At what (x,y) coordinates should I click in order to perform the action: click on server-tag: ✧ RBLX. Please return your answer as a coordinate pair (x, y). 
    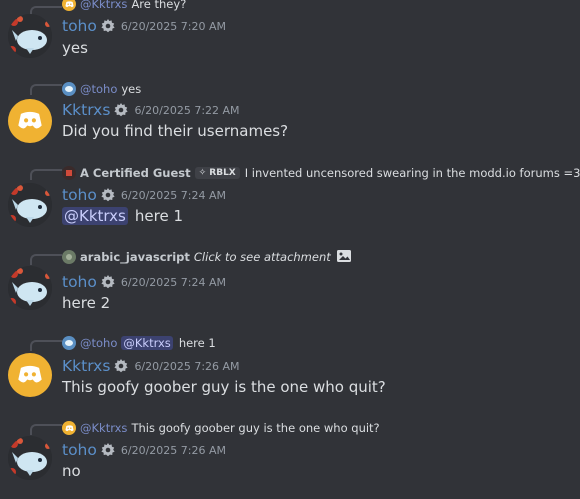
    Looking at the image, I should click on (217, 173).